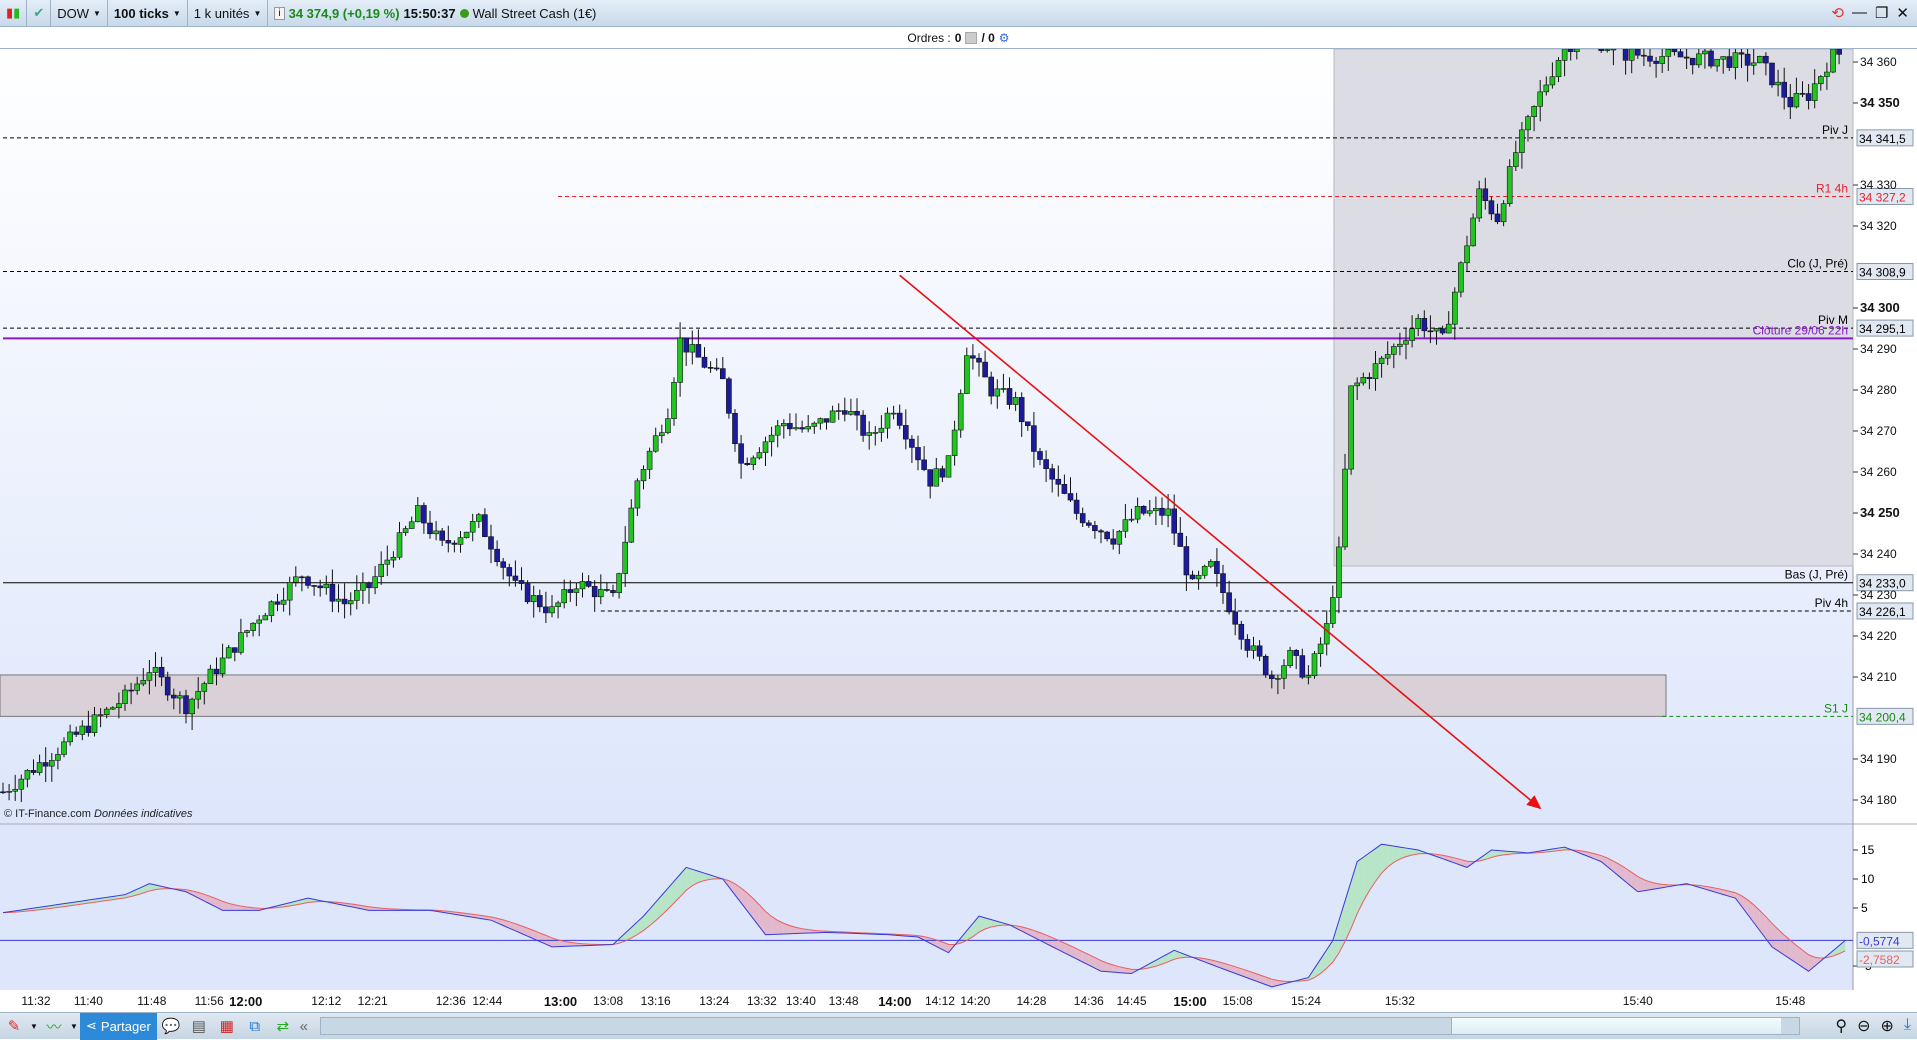 This screenshot has width=1917, height=1040. I want to click on interval-label: 100 ticks, so click(141, 13).